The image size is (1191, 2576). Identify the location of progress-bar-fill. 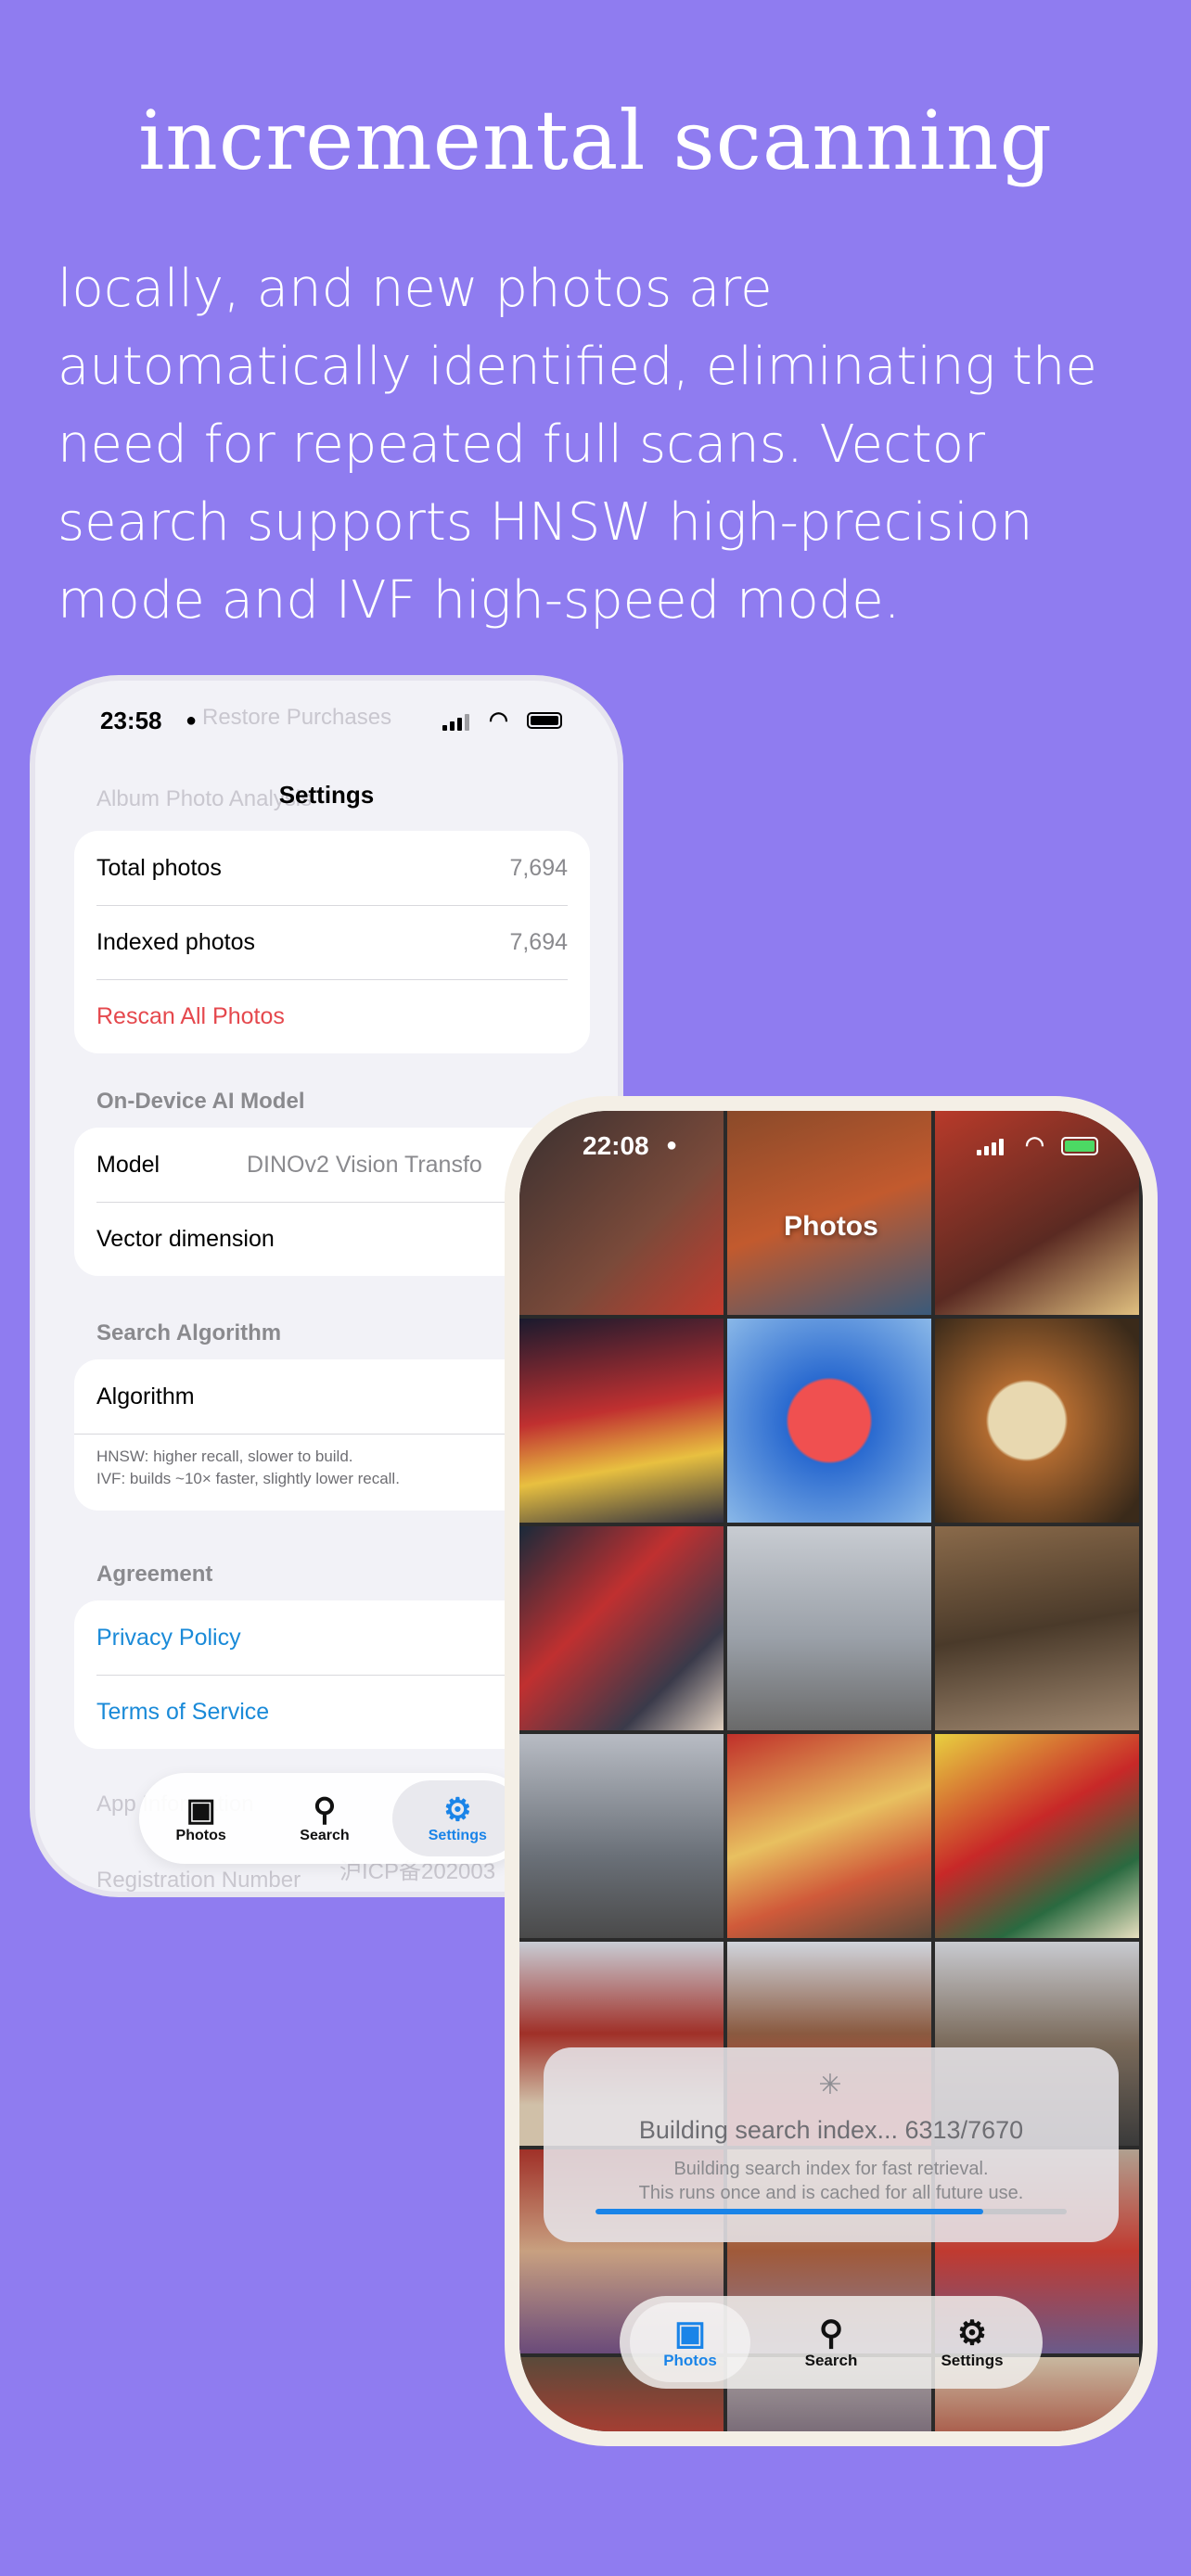
(790, 2211).